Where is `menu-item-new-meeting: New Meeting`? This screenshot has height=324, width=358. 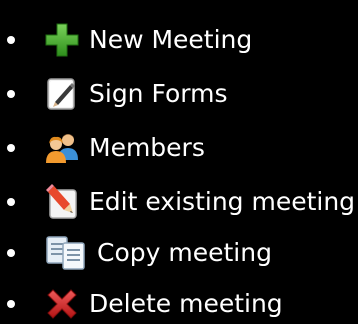
menu-item-new-meeting: New Meeting is located at coordinates (179, 40).